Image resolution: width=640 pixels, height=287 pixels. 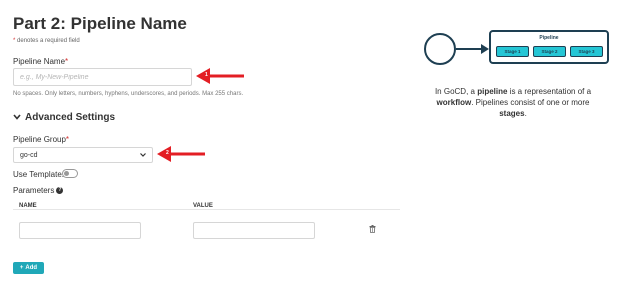 What do you see at coordinates (454, 102) in the screenshot?
I see `desc-term: workflow` at bounding box center [454, 102].